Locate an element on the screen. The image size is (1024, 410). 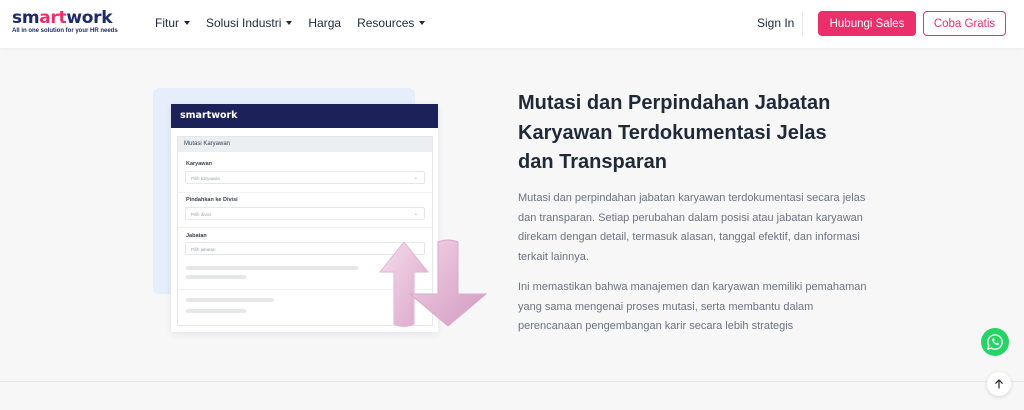
menu-item-solusi-industri: Solusi Industri is located at coordinates (249, 23).